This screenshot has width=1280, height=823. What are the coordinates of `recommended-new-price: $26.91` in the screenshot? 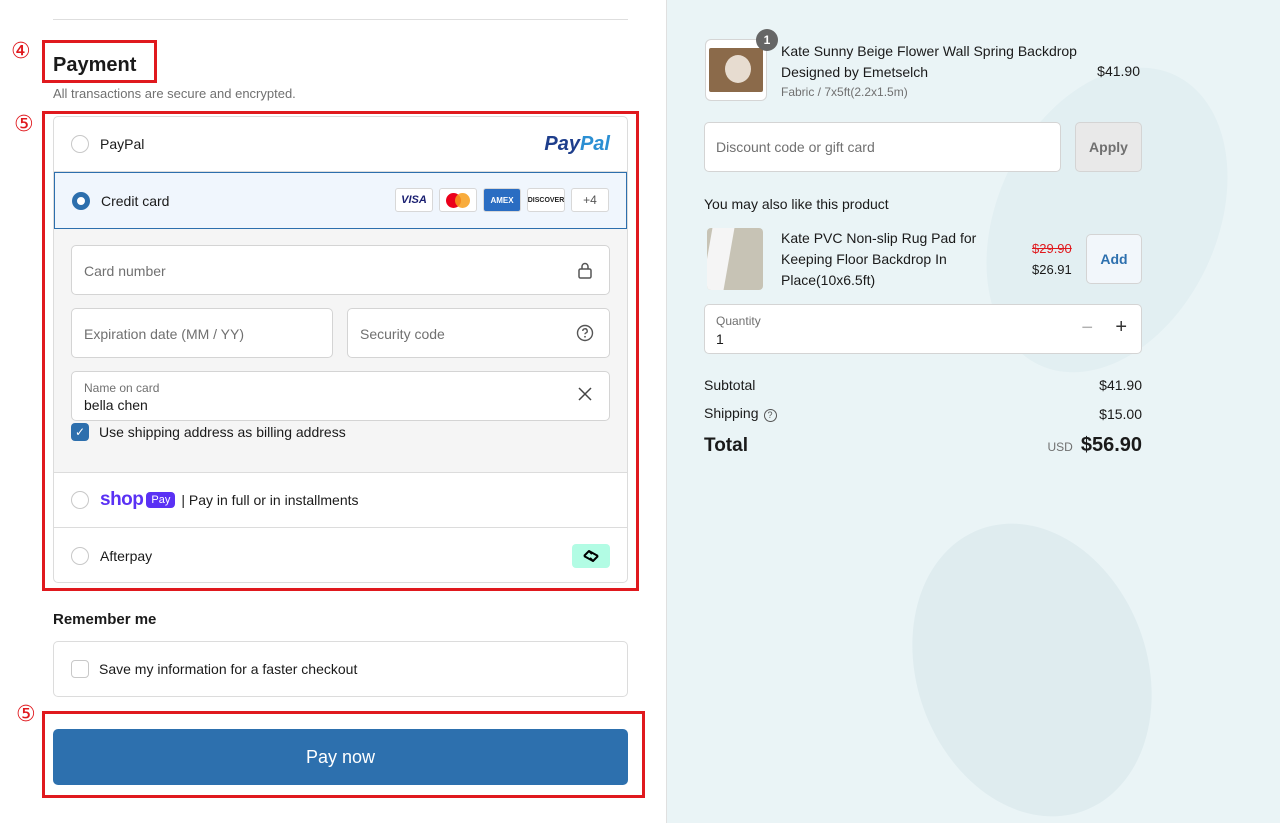 It's located at (1052, 269).